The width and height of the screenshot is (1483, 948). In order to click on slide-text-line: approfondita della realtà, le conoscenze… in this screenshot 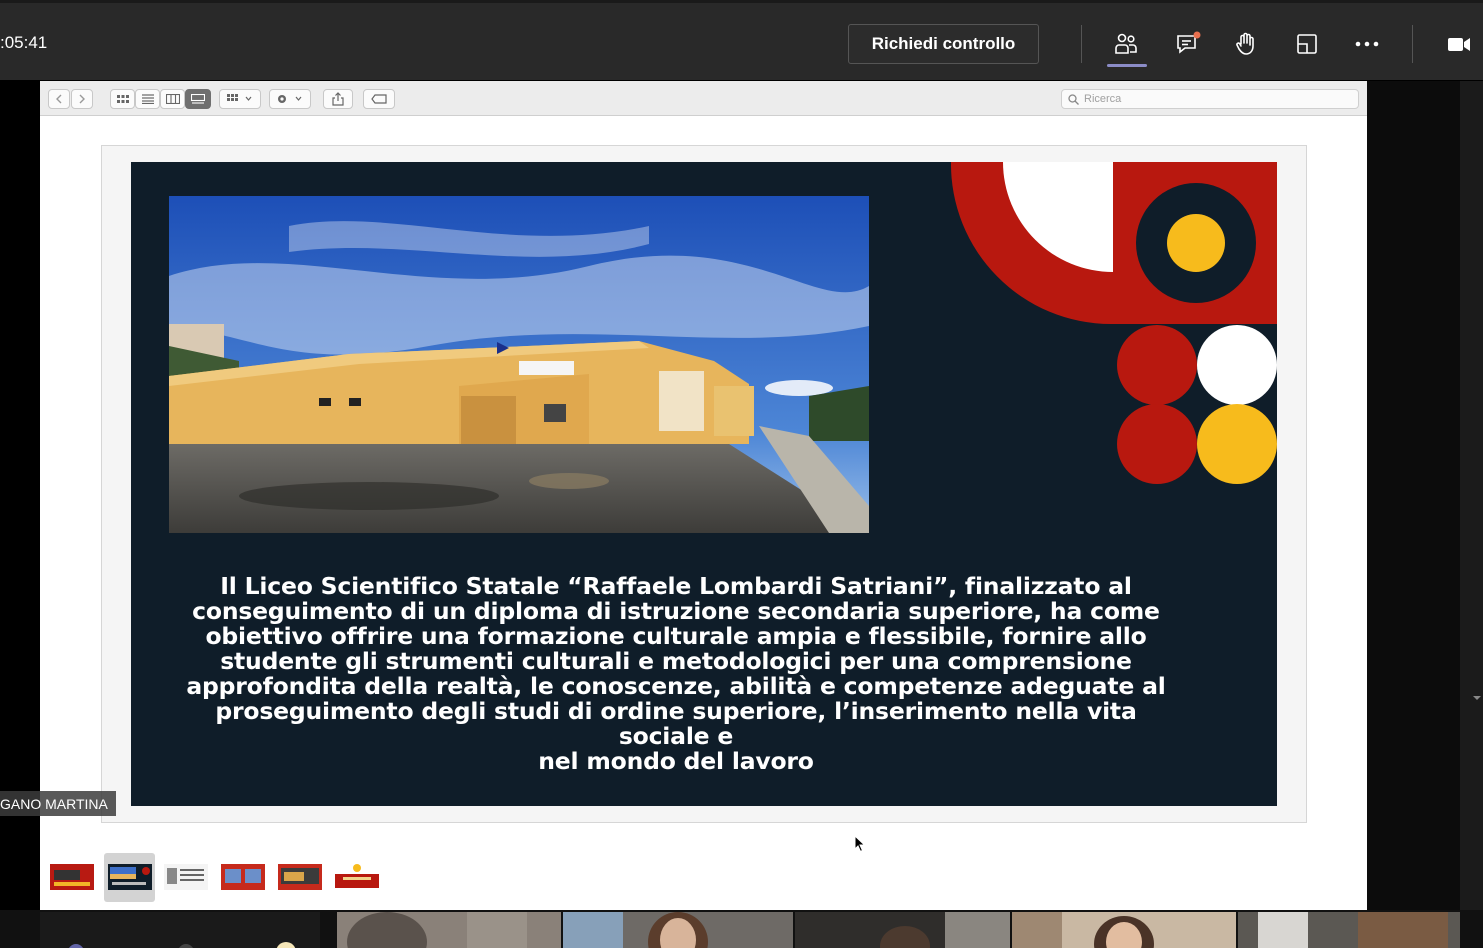, I will do `click(676, 686)`.